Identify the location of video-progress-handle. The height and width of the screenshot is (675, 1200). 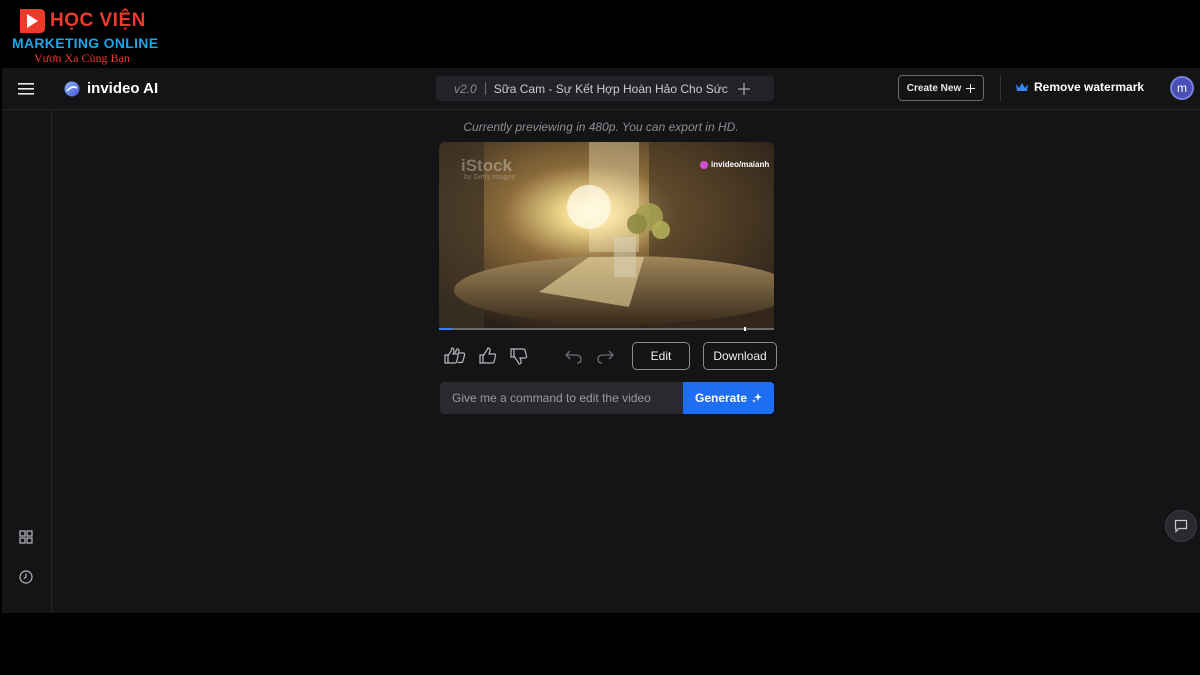
(744, 329).